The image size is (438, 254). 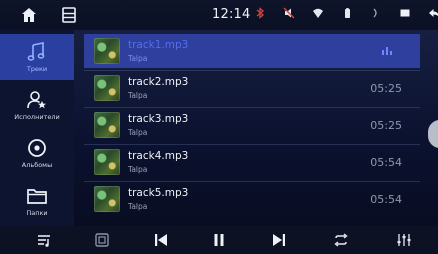 What do you see at coordinates (36, 100) in the screenshot?
I see `artist-icon` at bounding box center [36, 100].